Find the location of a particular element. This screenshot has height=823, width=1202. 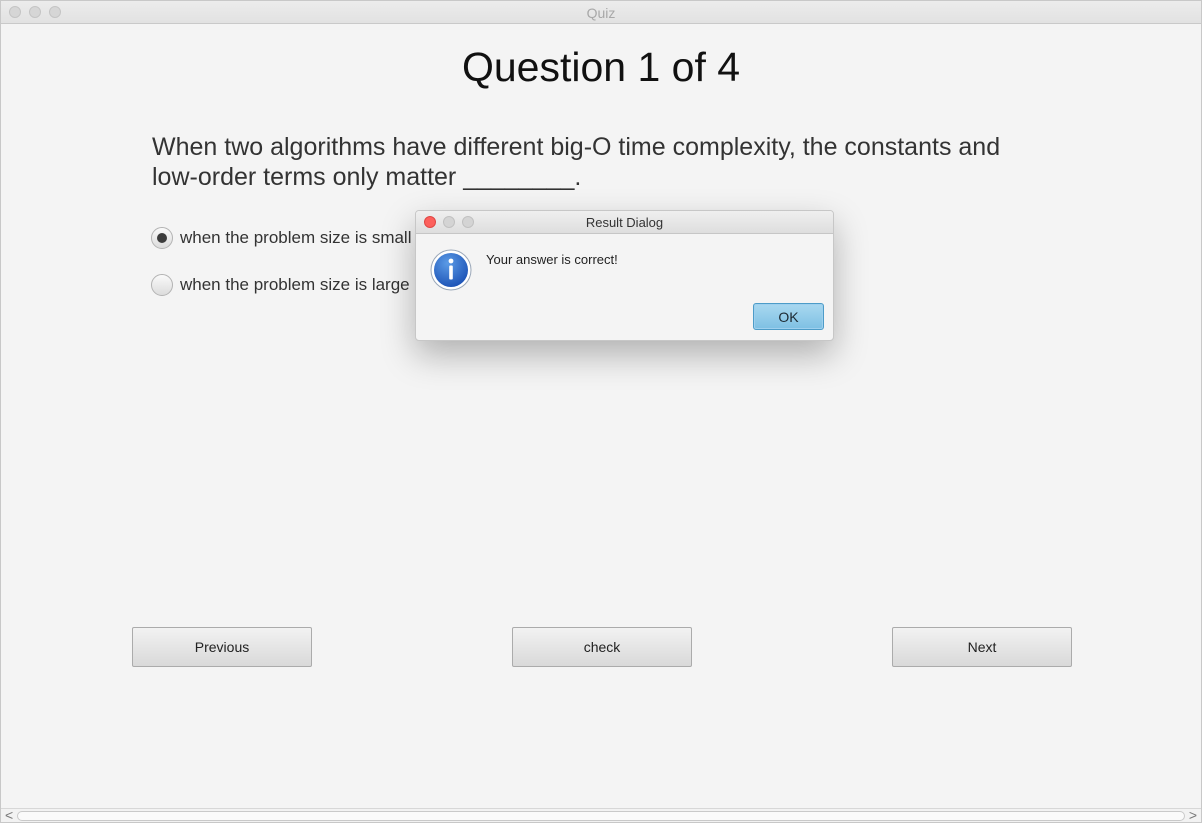

dialog-titlebar: Result Dialog is located at coordinates (624, 222).